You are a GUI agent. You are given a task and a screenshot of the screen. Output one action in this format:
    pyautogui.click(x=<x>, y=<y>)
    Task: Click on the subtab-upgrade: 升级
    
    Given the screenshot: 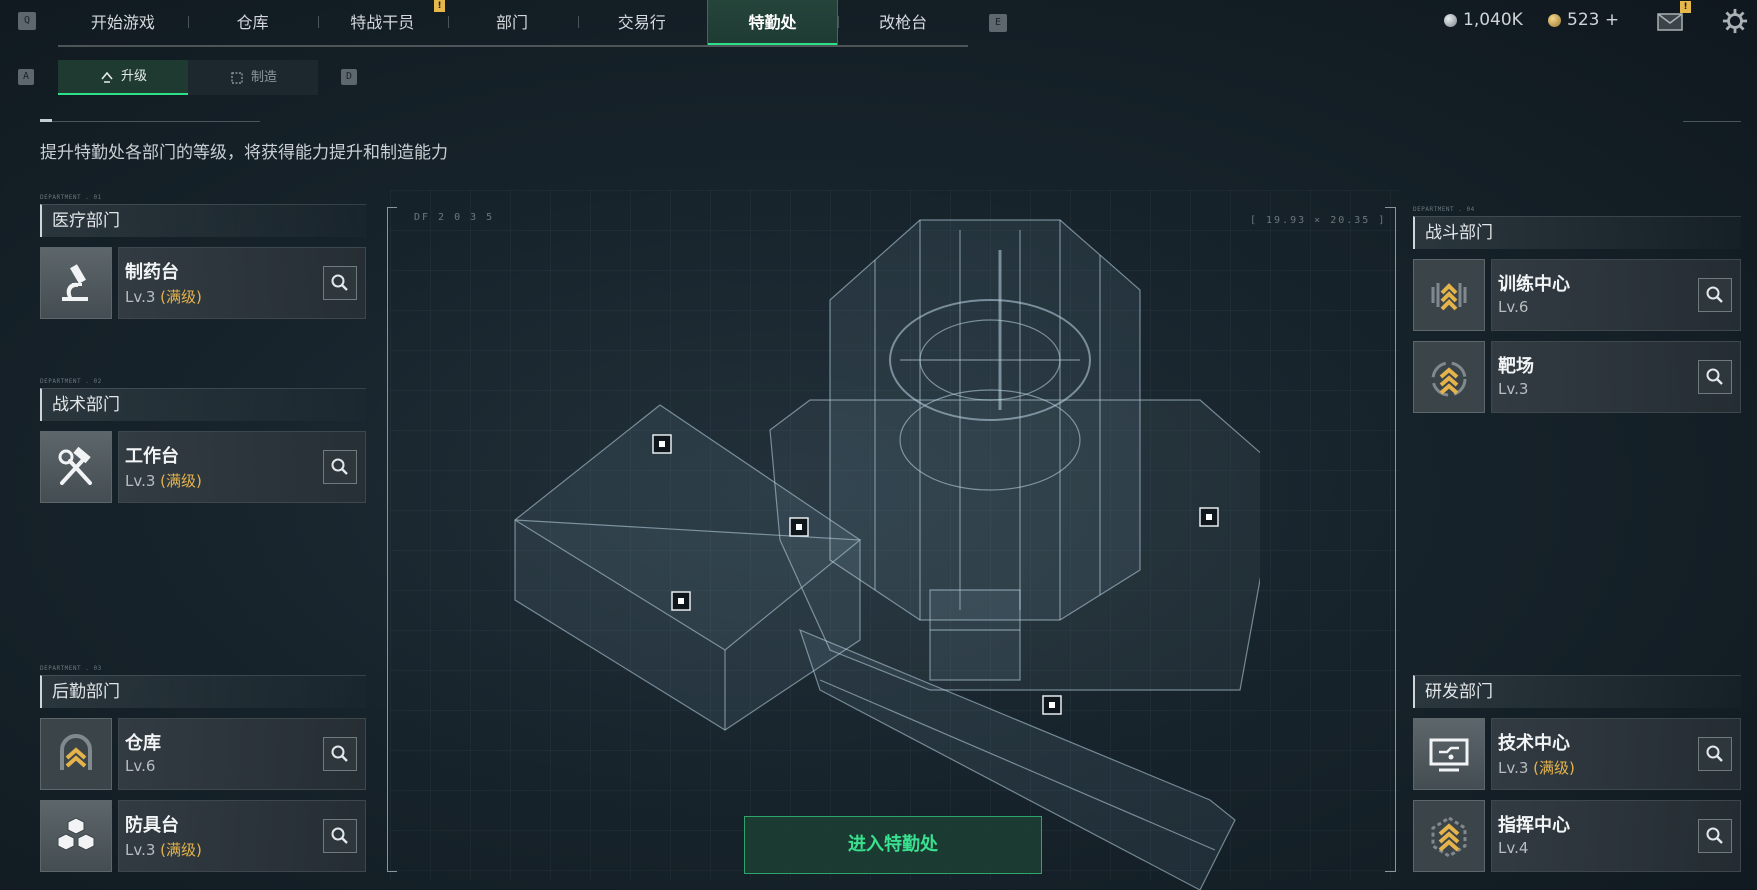 What is the action you would take?
    pyautogui.click(x=123, y=77)
    